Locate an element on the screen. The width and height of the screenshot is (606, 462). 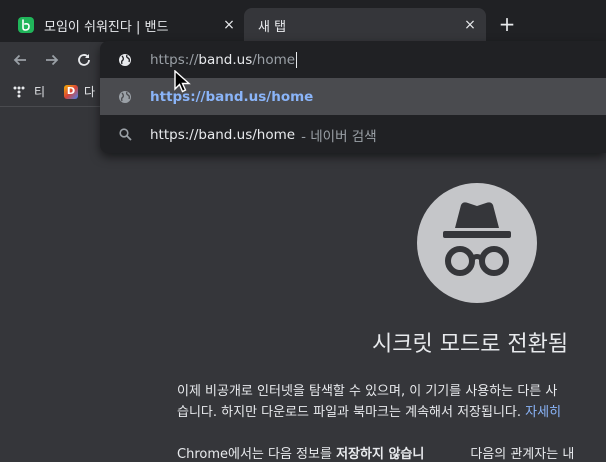
reload-button is located at coordinates (84, 60).